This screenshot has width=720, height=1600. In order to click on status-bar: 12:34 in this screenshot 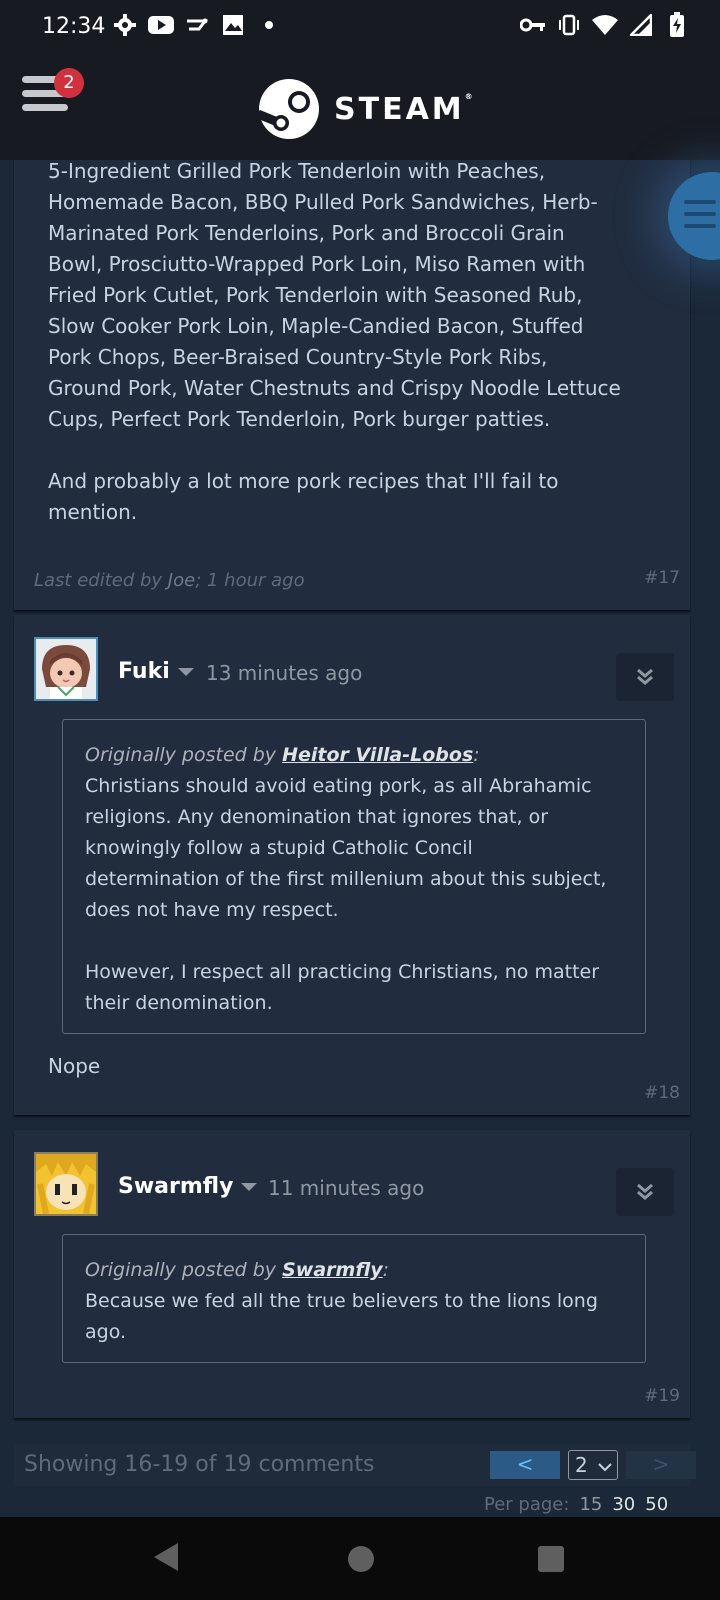, I will do `click(360, 26)`.